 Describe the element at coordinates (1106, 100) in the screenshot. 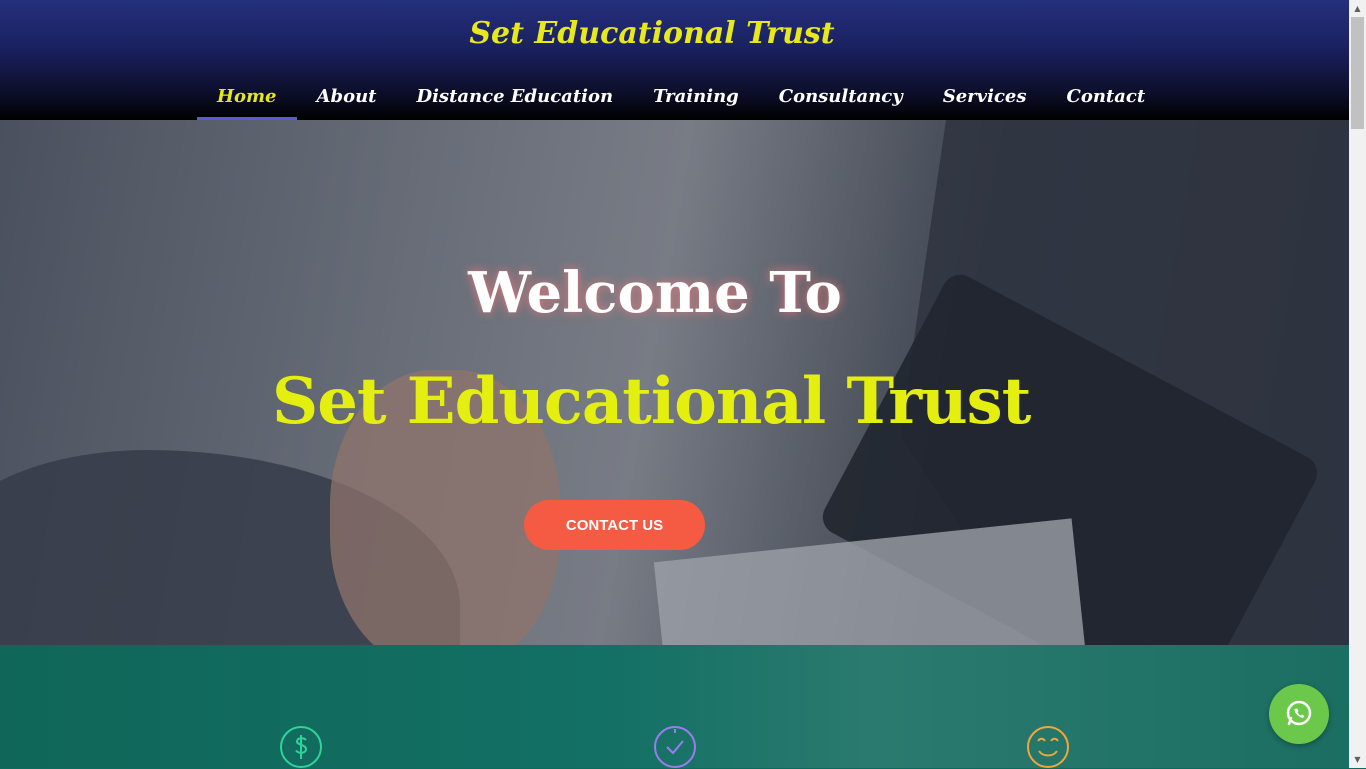

I see `nav-contact: Contact` at that location.